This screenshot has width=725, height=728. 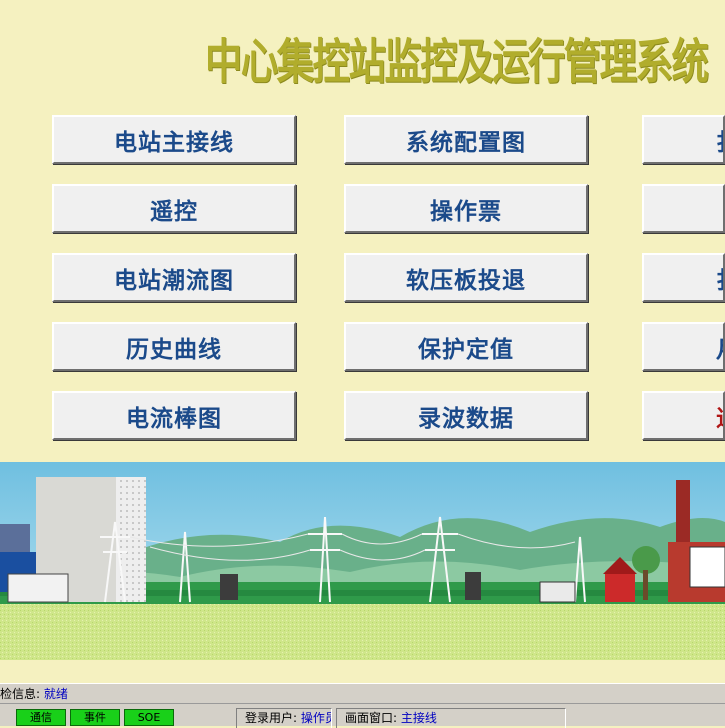 What do you see at coordinates (174, 208) in the screenshot?
I see `remote-control-button: 遥控` at bounding box center [174, 208].